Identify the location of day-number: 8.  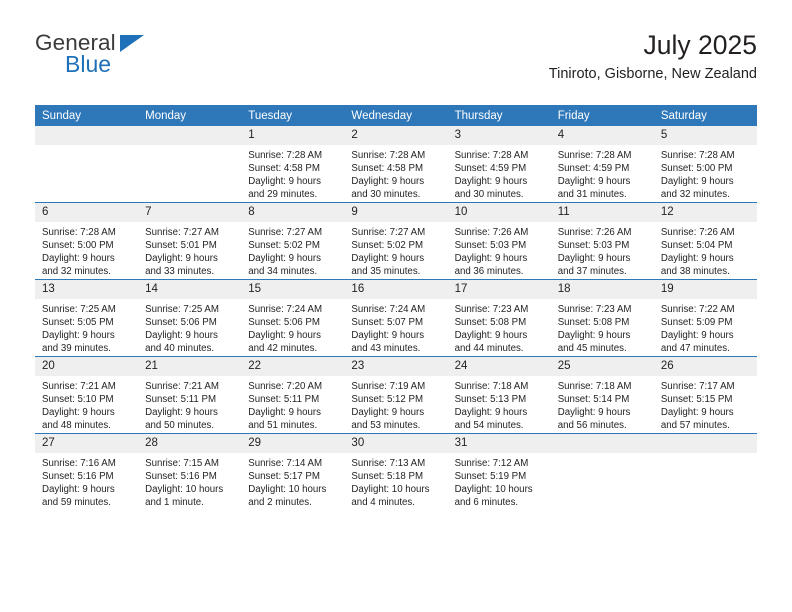
(293, 212).